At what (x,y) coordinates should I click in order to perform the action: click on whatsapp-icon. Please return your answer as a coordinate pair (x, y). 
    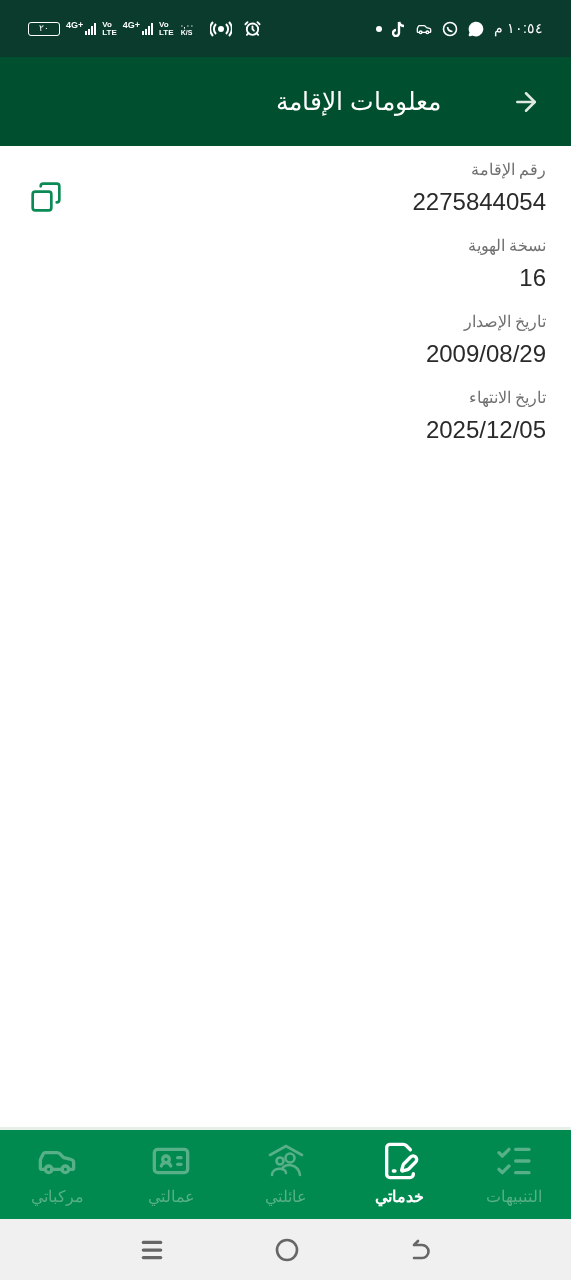
    Looking at the image, I should click on (450, 28).